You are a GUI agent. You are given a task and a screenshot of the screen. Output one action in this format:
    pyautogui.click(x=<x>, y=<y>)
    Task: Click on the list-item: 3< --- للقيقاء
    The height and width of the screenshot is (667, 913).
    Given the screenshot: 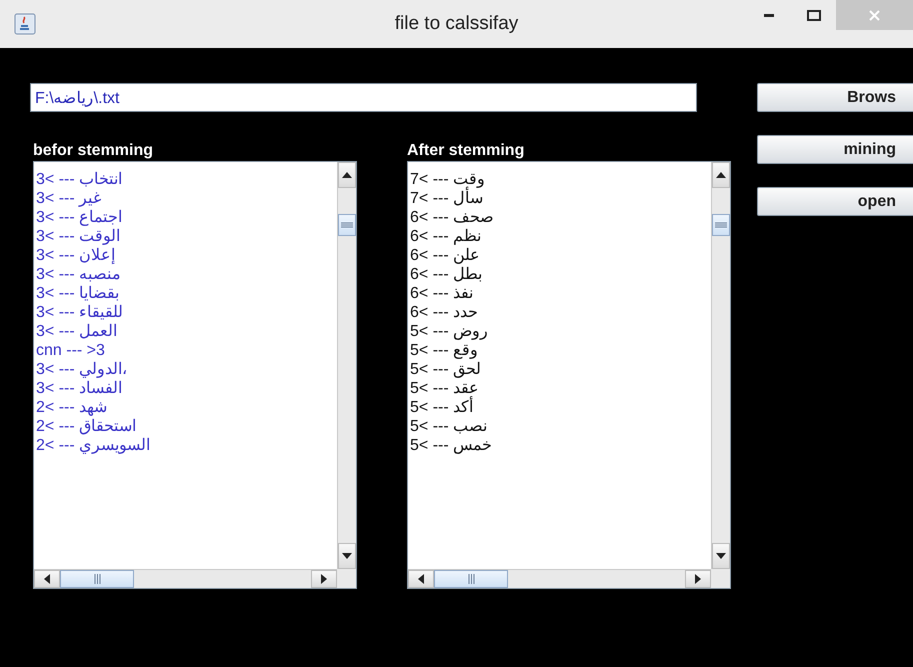 What is the action you would take?
    pyautogui.click(x=79, y=312)
    